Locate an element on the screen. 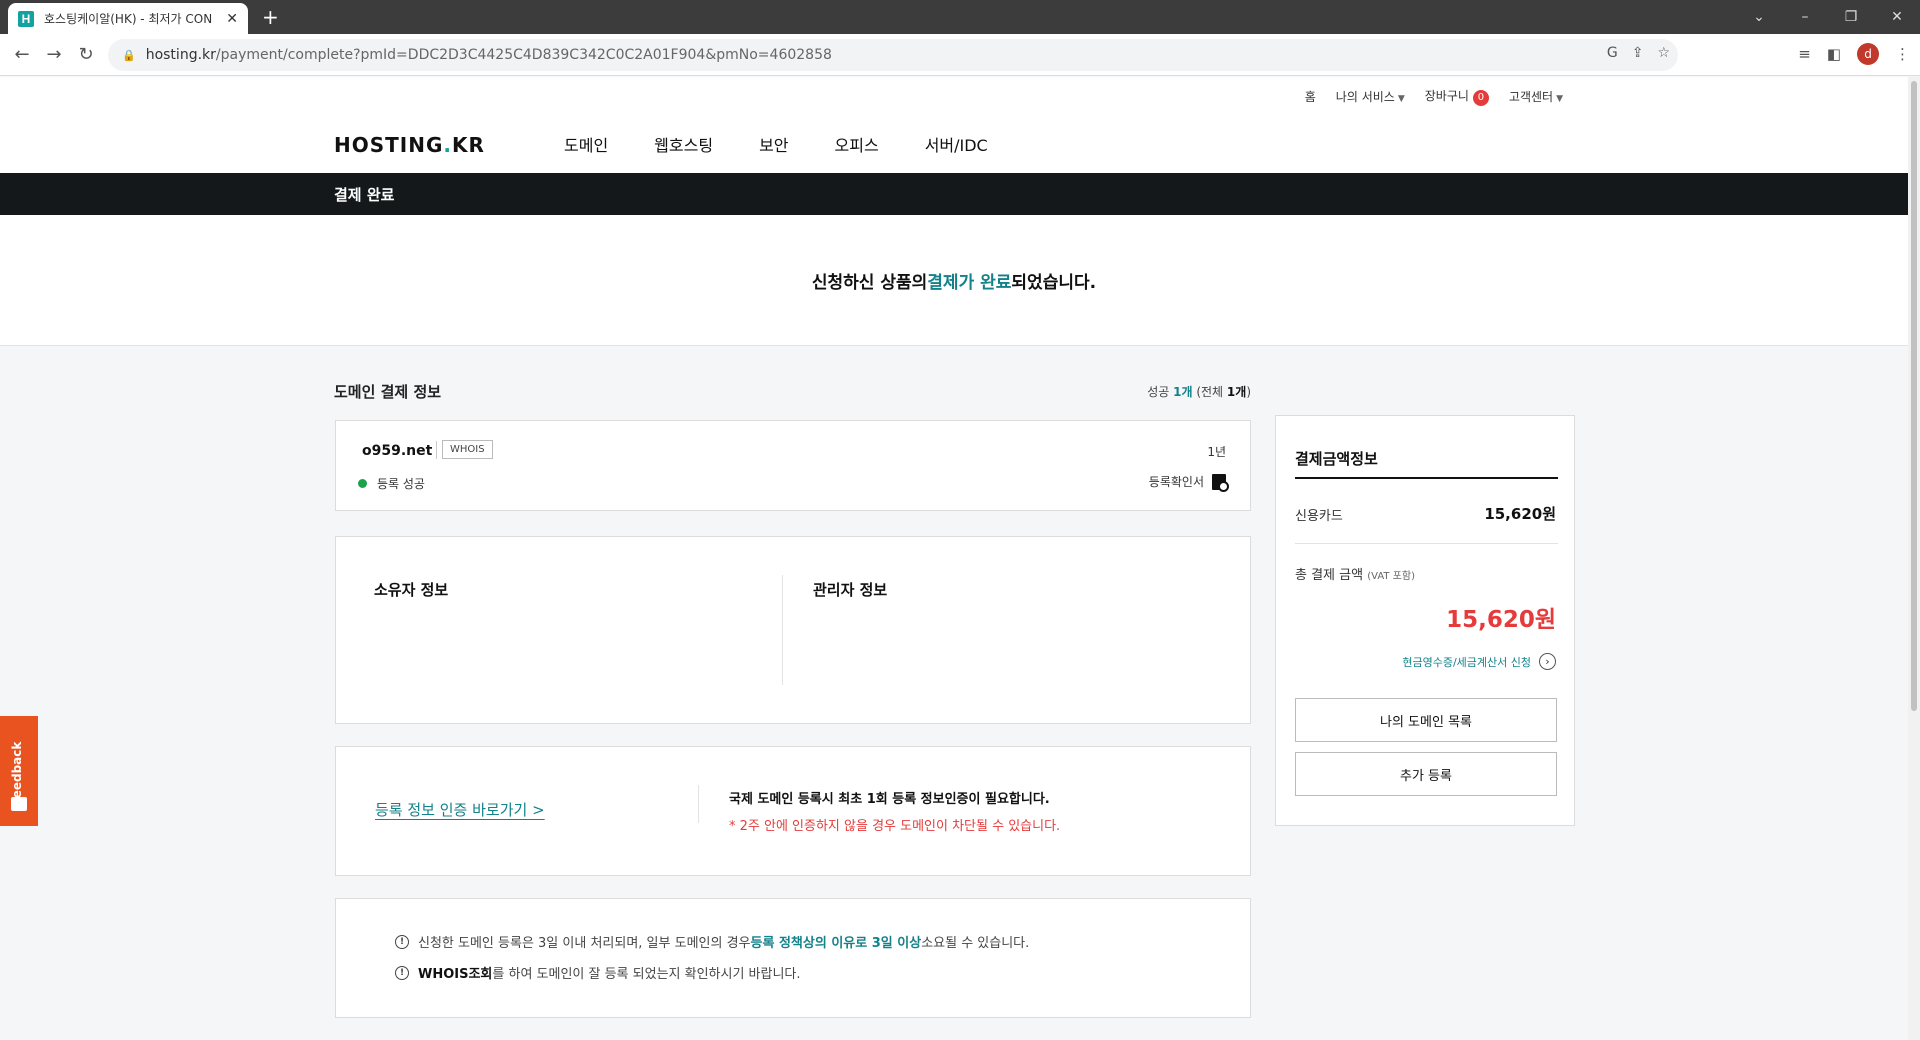  notice-item: ! WHOIS조회 를 하여 도메인이 잘 등록 되었는지 확인하시기 바랍니다. is located at coordinates (598, 972).